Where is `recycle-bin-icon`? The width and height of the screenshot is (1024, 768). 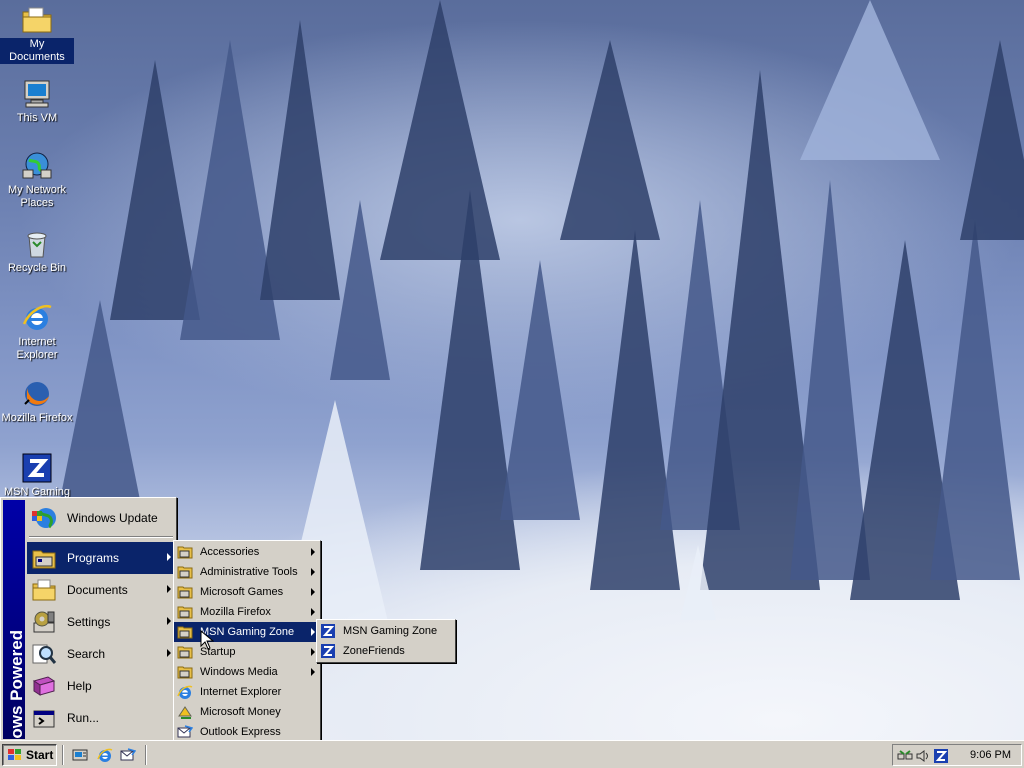
recycle-bin-icon is located at coordinates (37, 245).